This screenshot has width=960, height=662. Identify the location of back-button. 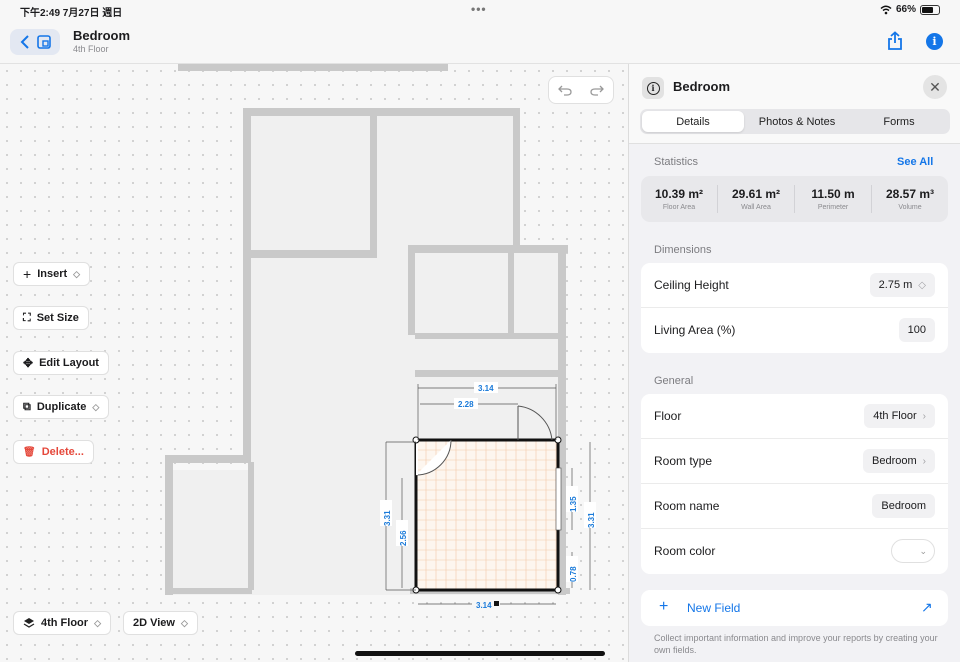
(35, 42).